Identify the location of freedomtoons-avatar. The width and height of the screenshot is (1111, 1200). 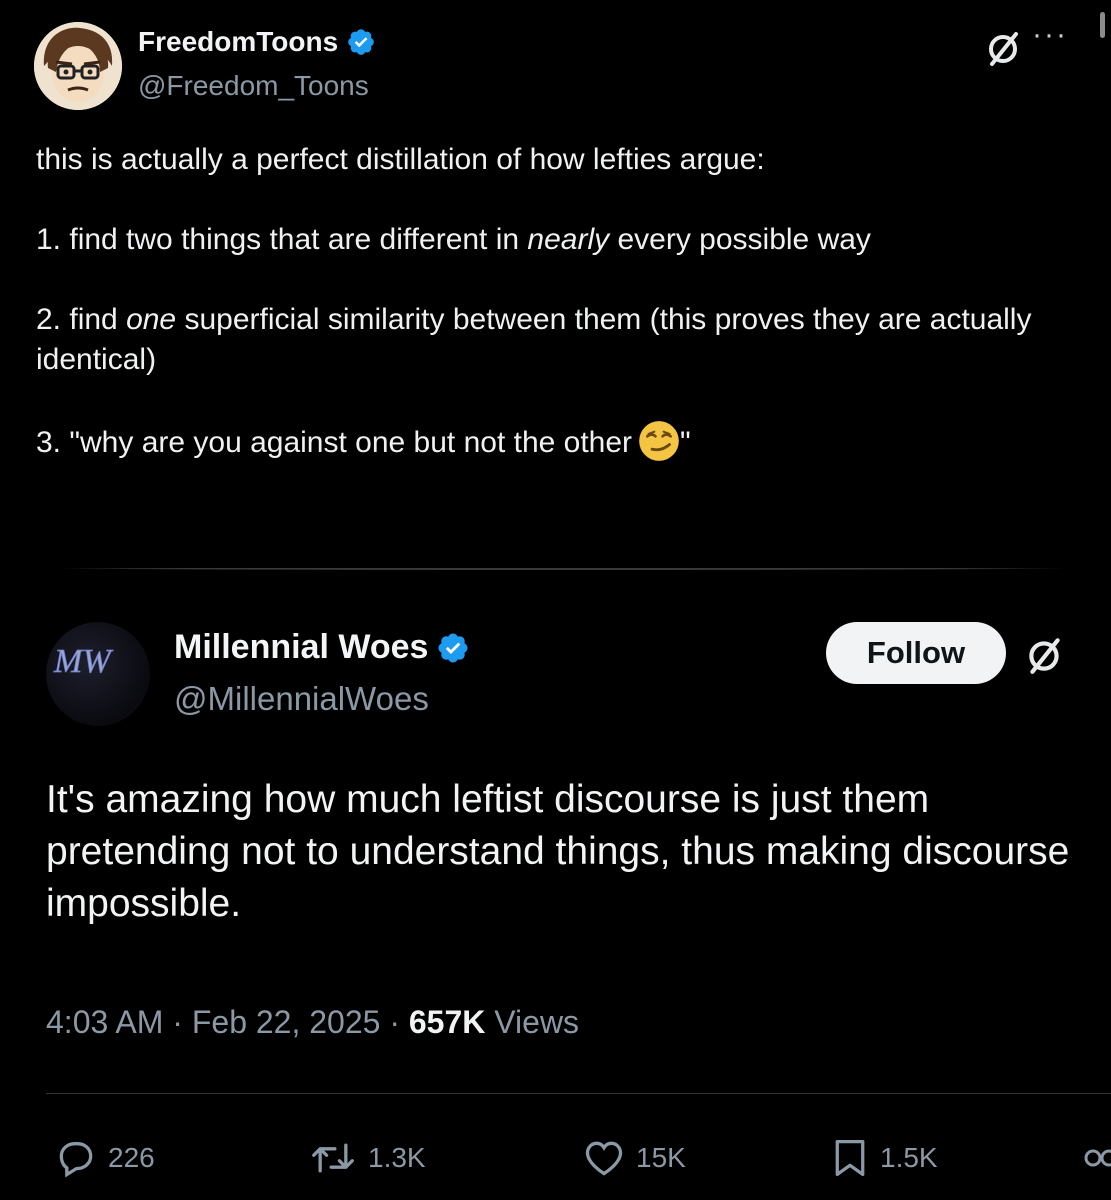
(78, 66).